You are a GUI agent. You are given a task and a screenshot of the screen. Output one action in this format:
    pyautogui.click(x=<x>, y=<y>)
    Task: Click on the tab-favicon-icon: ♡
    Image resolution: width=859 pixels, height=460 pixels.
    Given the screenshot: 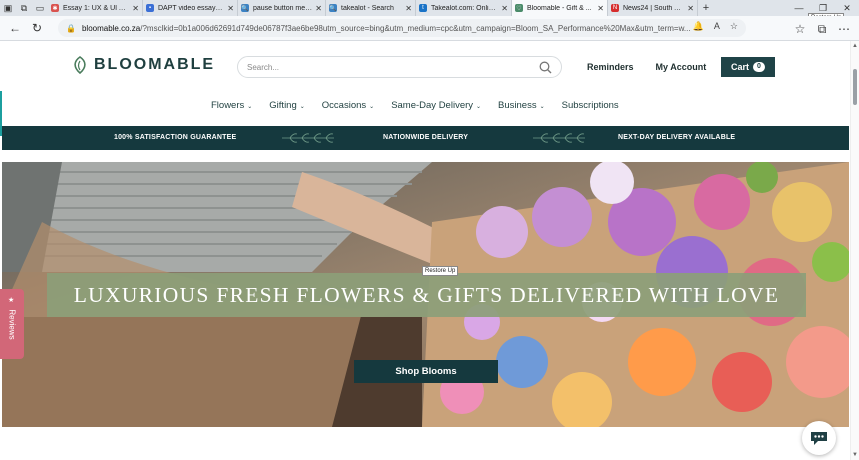 What is the action you would take?
    pyautogui.click(x=519, y=8)
    